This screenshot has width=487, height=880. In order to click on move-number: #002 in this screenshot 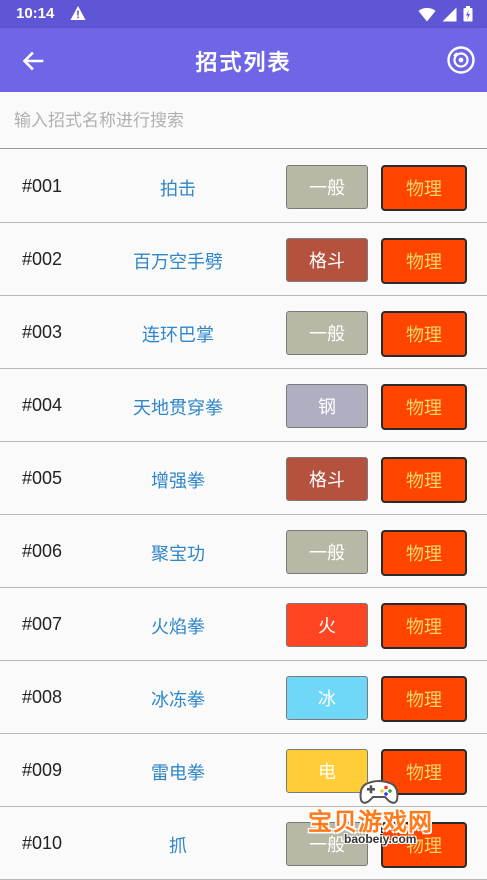, I will do `click(42, 259)`.